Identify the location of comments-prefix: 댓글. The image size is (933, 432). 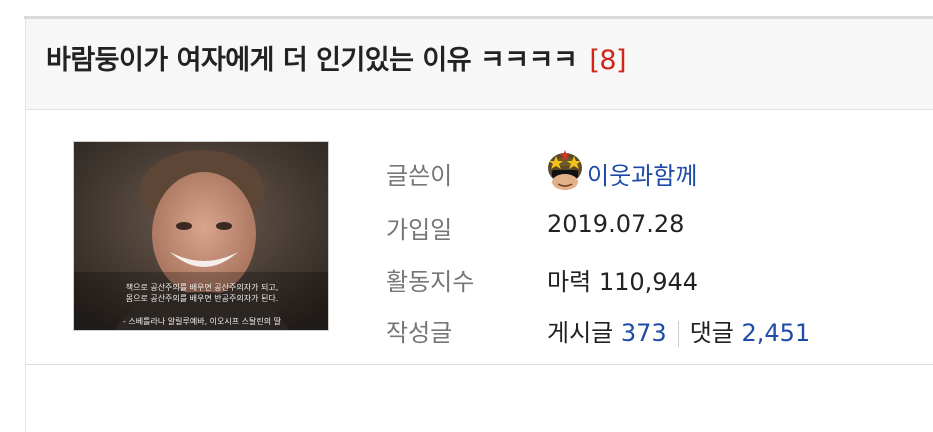
(711, 333).